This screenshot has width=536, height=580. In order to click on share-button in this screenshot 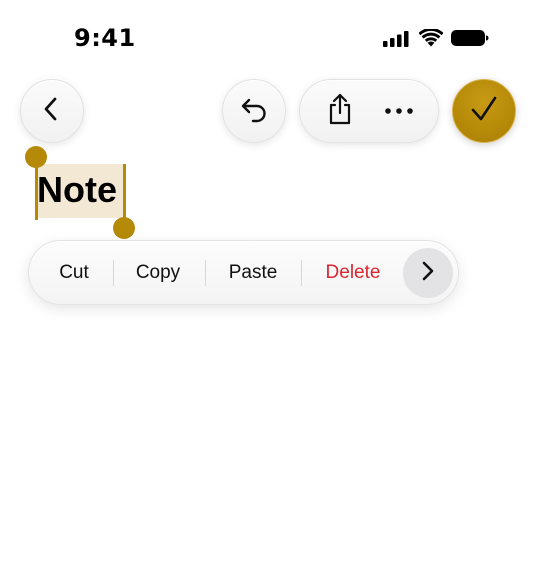, I will do `click(340, 111)`.